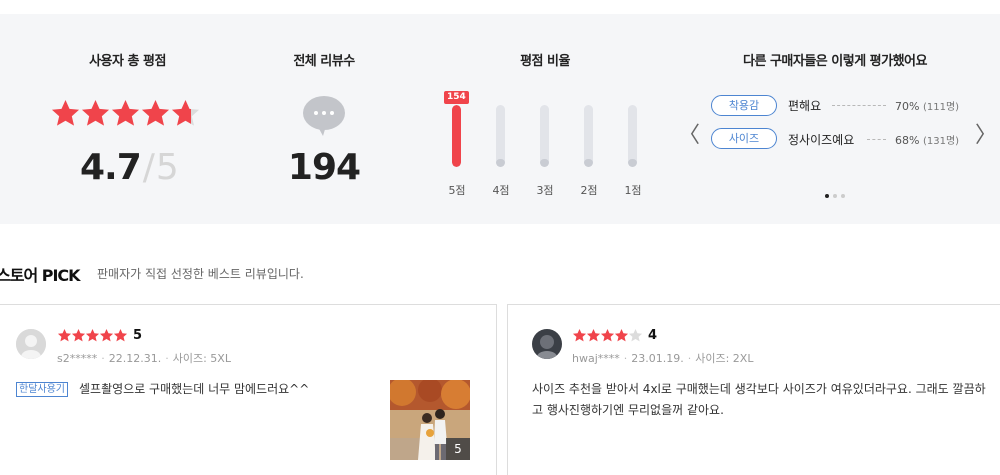 Image resolution: width=1000 pixels, height=475 pixels. I want to click on store-pick-description: 판매자가 직접 선정한 베스트 리뷰입니다., so click(200, 274).